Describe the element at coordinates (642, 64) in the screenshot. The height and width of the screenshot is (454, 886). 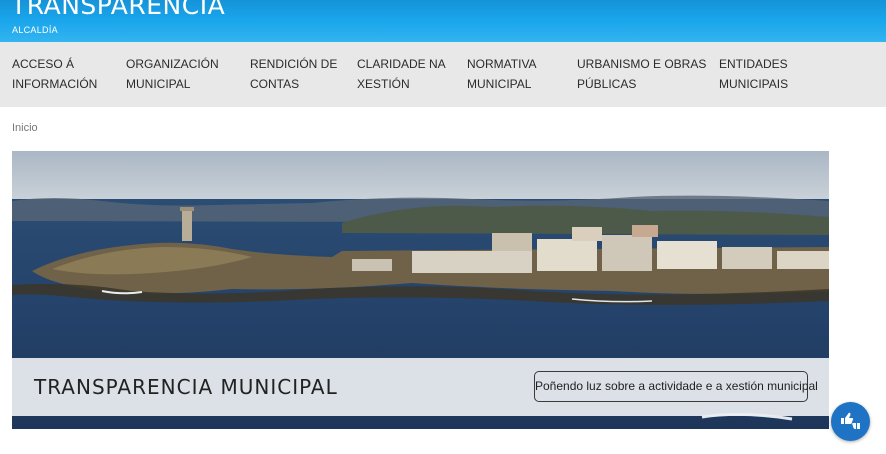
I see `nav-item-label: URBANISMO E OBRAS` at that location.